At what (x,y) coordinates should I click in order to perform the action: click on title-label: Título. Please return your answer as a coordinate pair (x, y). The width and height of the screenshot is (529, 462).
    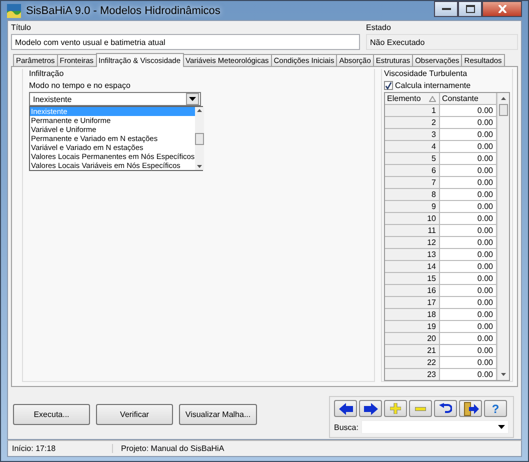
    Looking at the image, I should click on (21, 27).